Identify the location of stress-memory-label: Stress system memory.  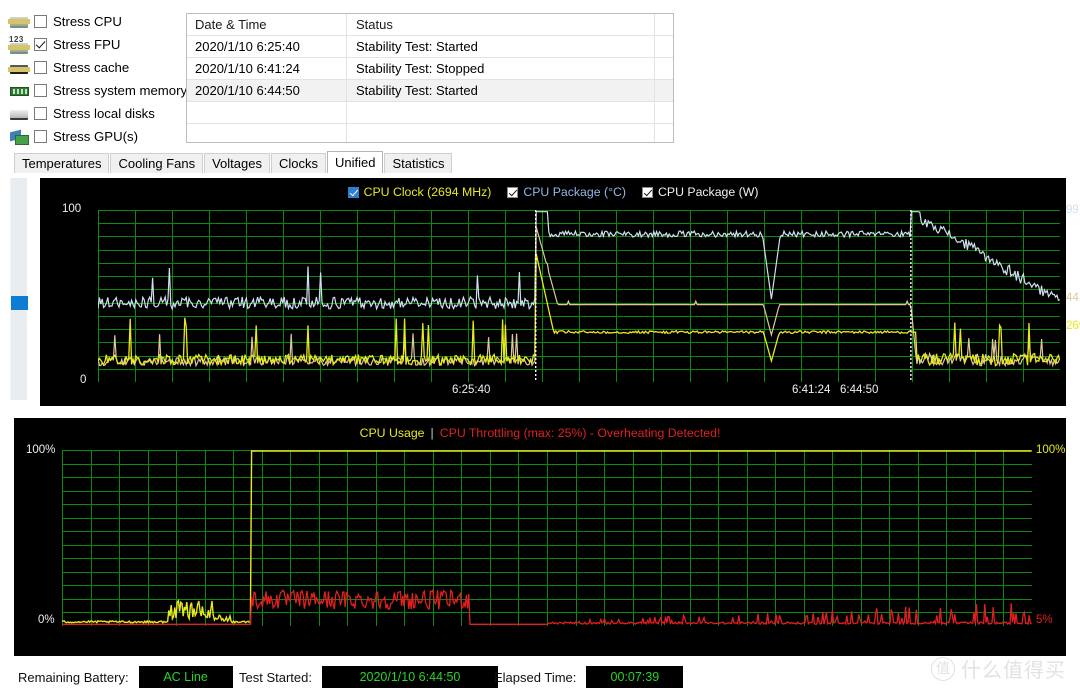
(120, 90).